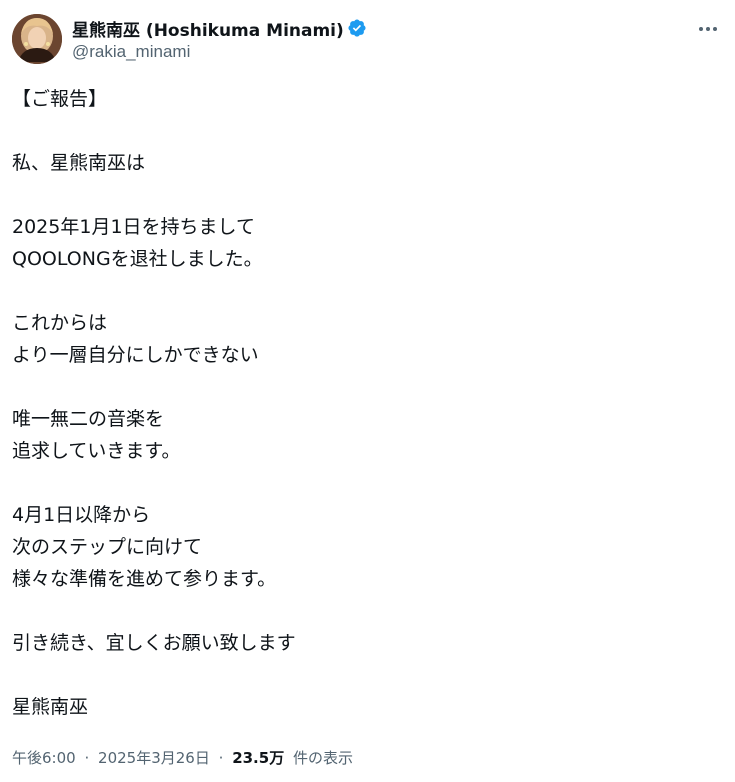  I want to click on tweet-line: 次のステップに向けて, so click(107, 547).